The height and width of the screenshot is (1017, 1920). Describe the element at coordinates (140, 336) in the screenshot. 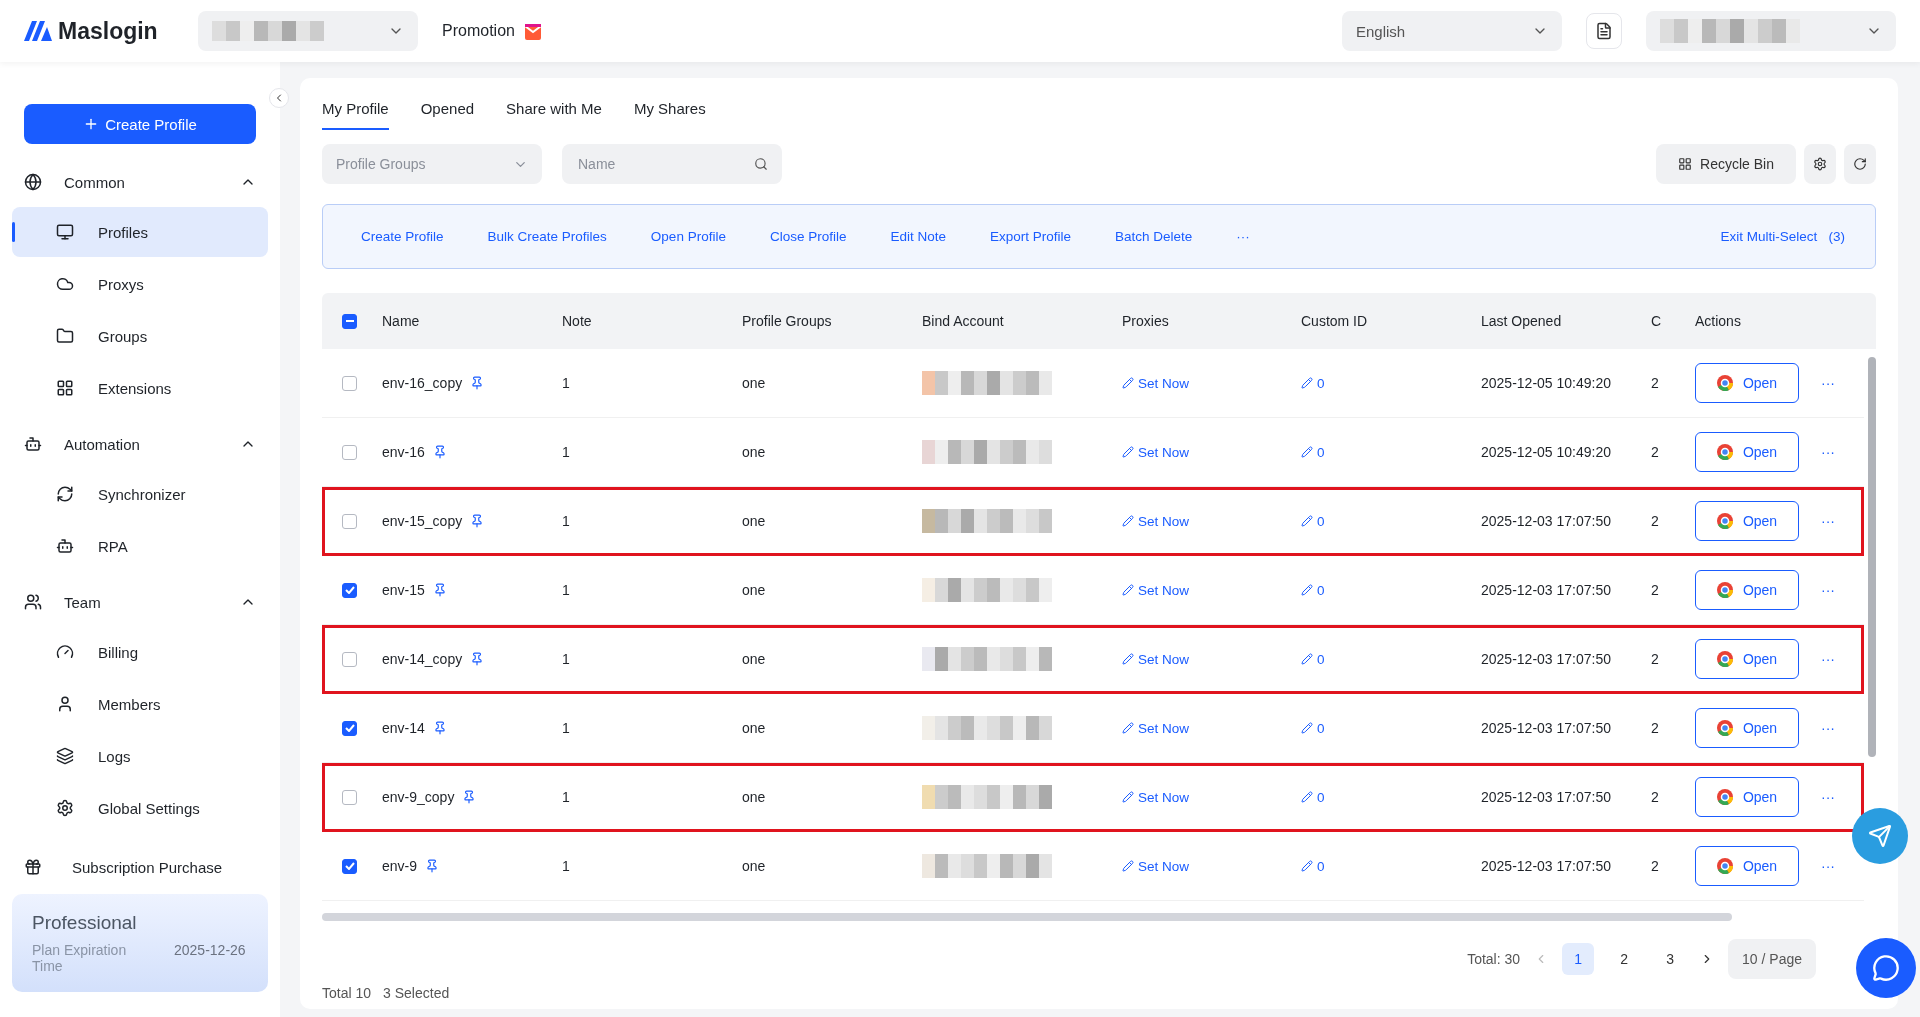

I see `sidebar-item: Groups` at that location.